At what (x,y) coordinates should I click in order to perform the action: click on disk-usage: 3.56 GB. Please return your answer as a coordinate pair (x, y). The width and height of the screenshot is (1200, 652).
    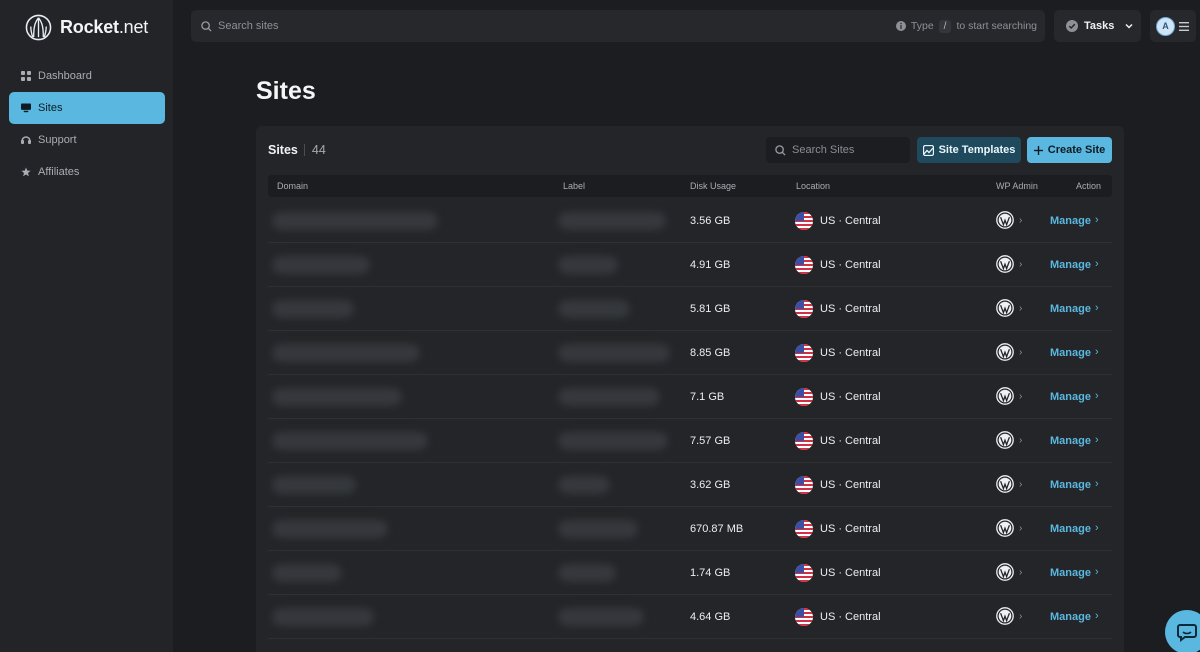
    Looking at the image, I should click on (710, 221).